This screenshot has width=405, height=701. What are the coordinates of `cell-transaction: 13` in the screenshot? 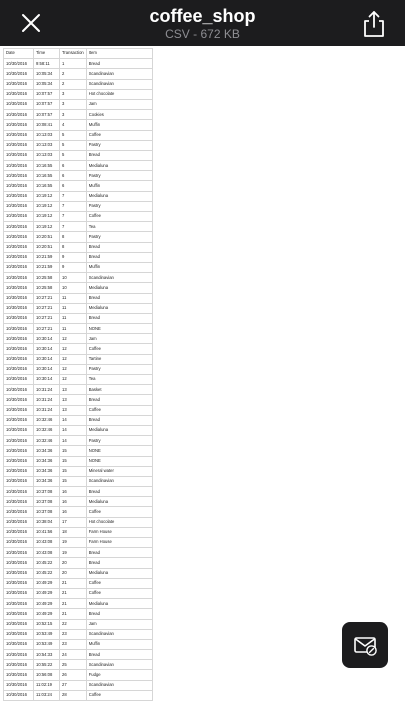 It's located at (73, 390).